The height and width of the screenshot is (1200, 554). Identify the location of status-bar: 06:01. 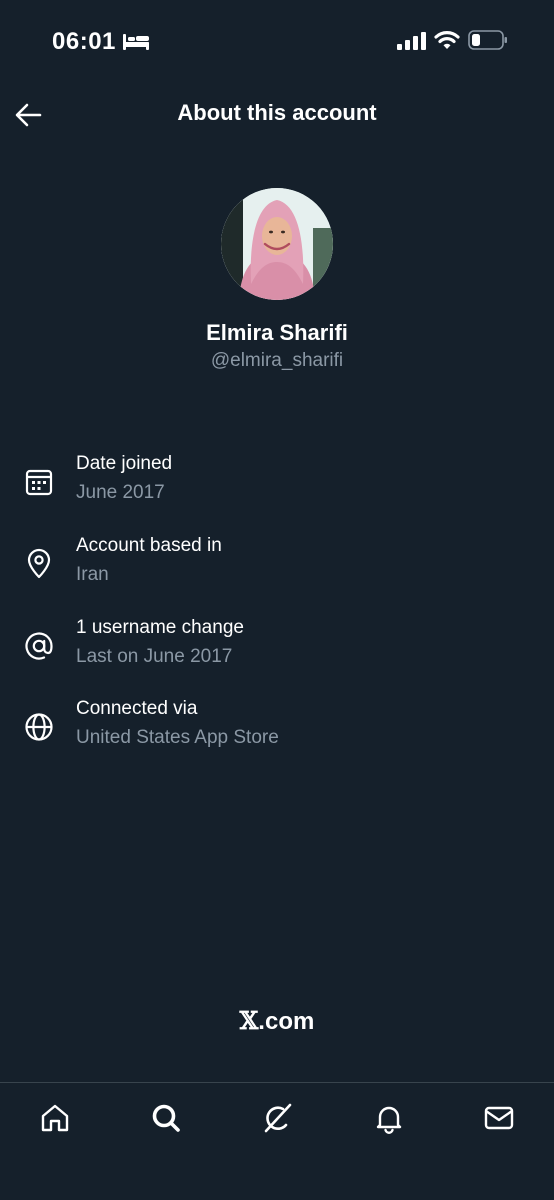
(277, 42).